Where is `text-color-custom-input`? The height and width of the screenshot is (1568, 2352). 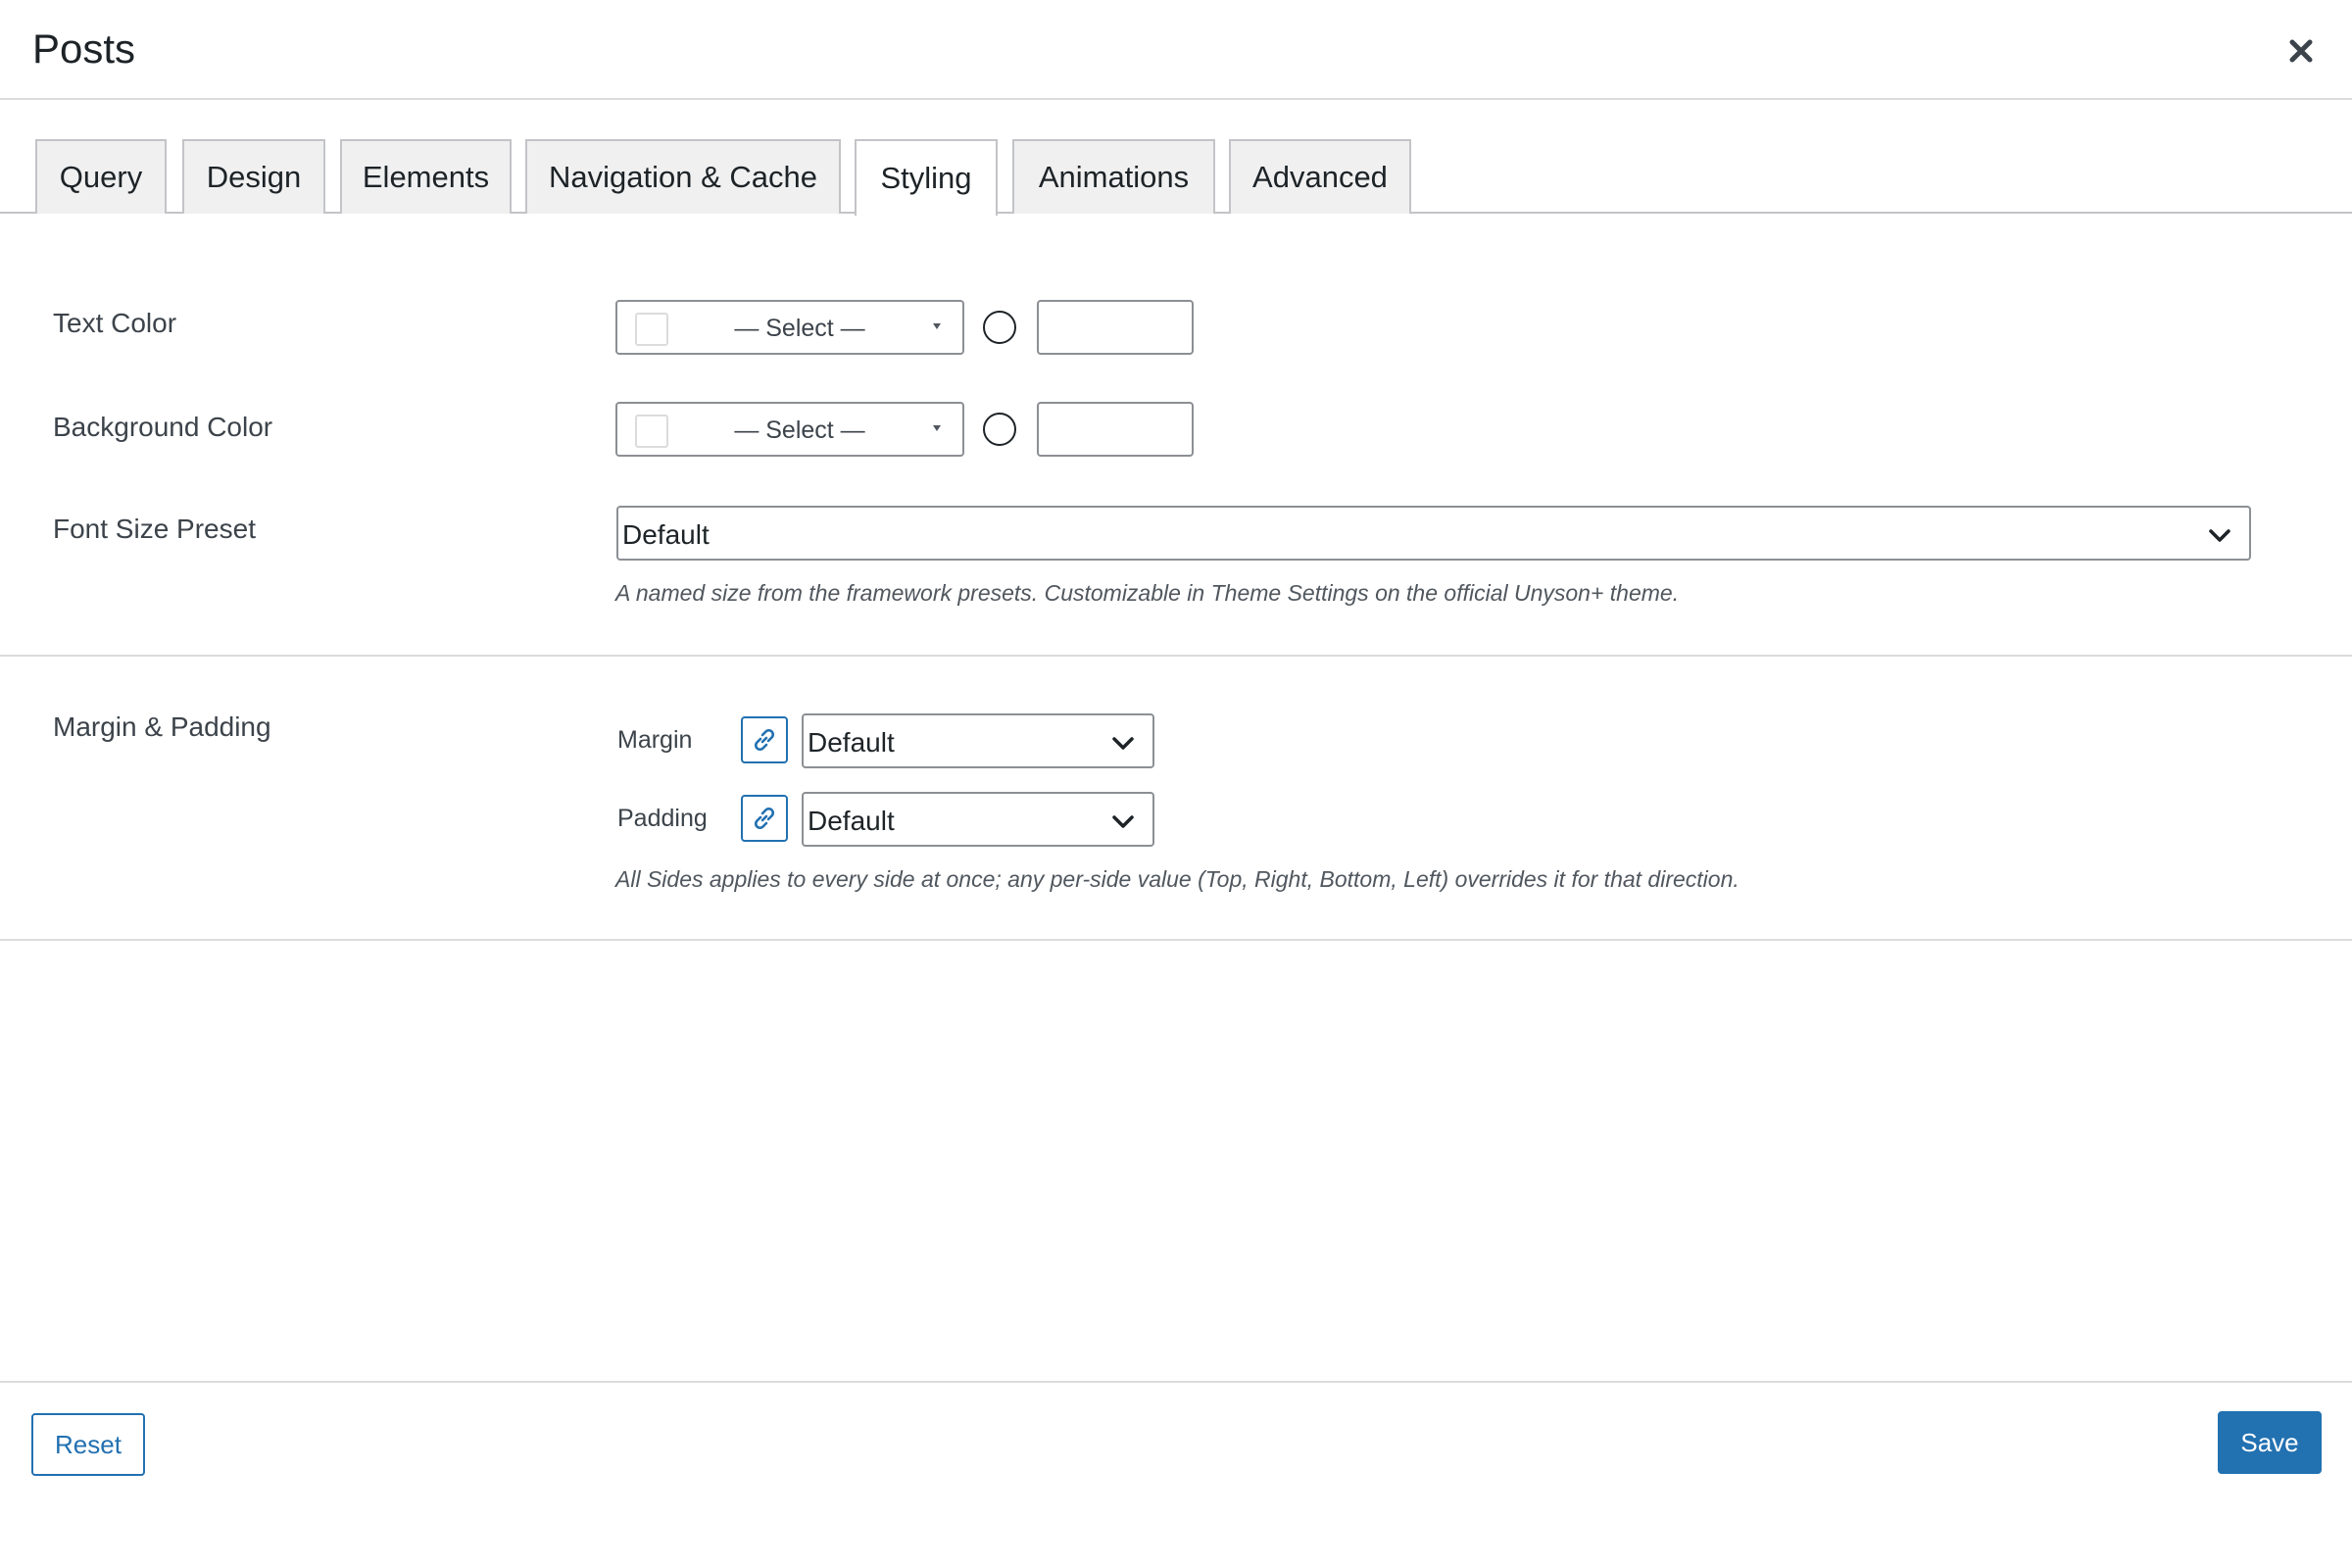
text-color-custom-input is located at coordinates (1115, 327).